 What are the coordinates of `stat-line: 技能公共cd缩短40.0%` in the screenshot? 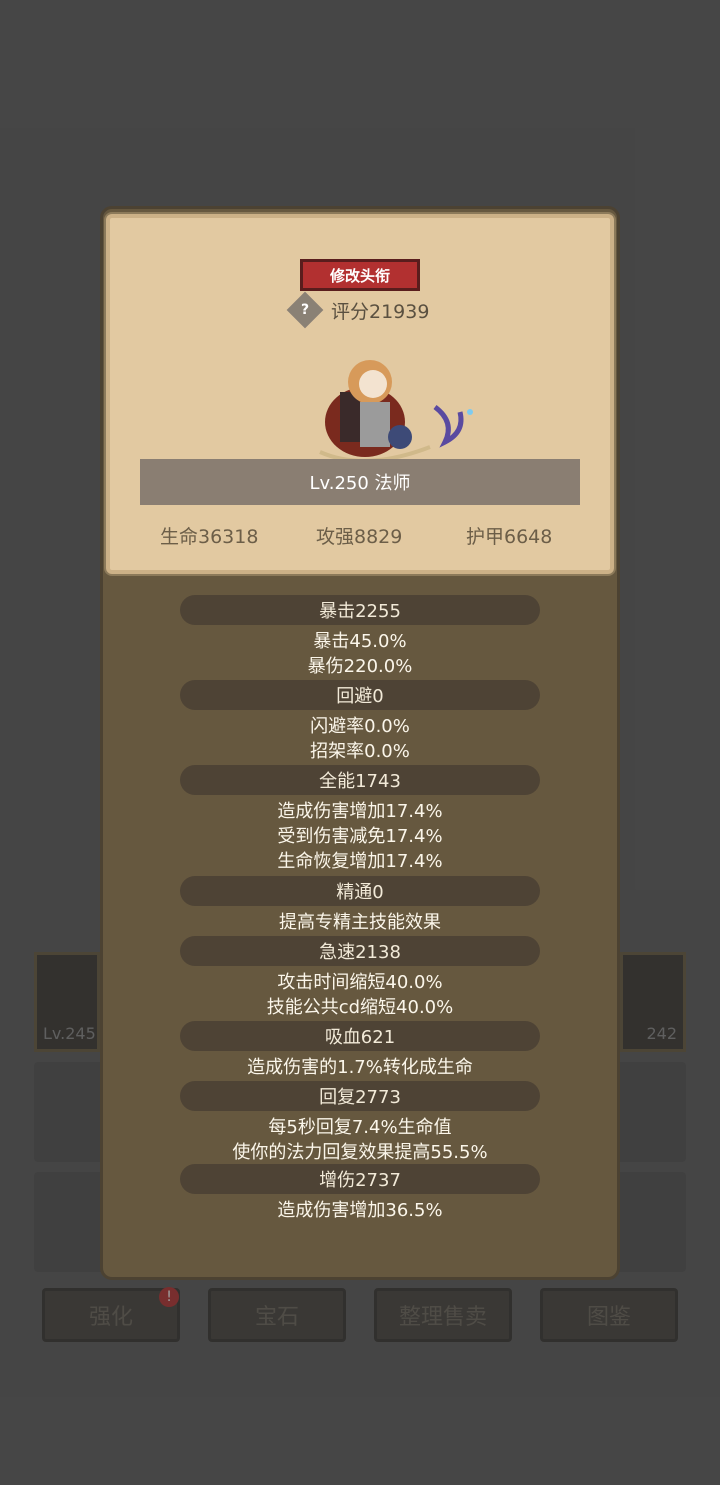 It's located at (360, 1007).